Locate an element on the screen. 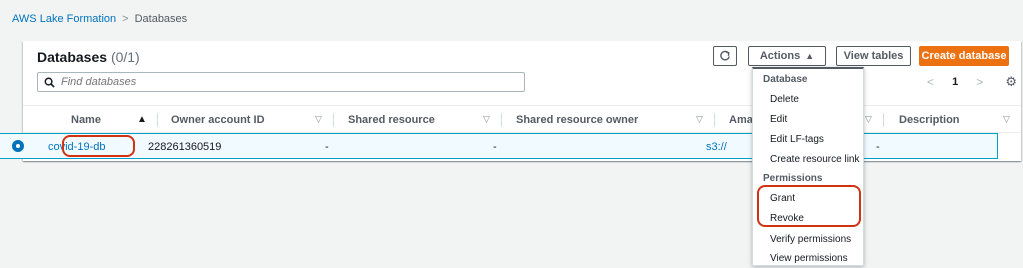 The height and width of the screenshot is (268, 1023). refresh-button is located at coordinates (725, 56).